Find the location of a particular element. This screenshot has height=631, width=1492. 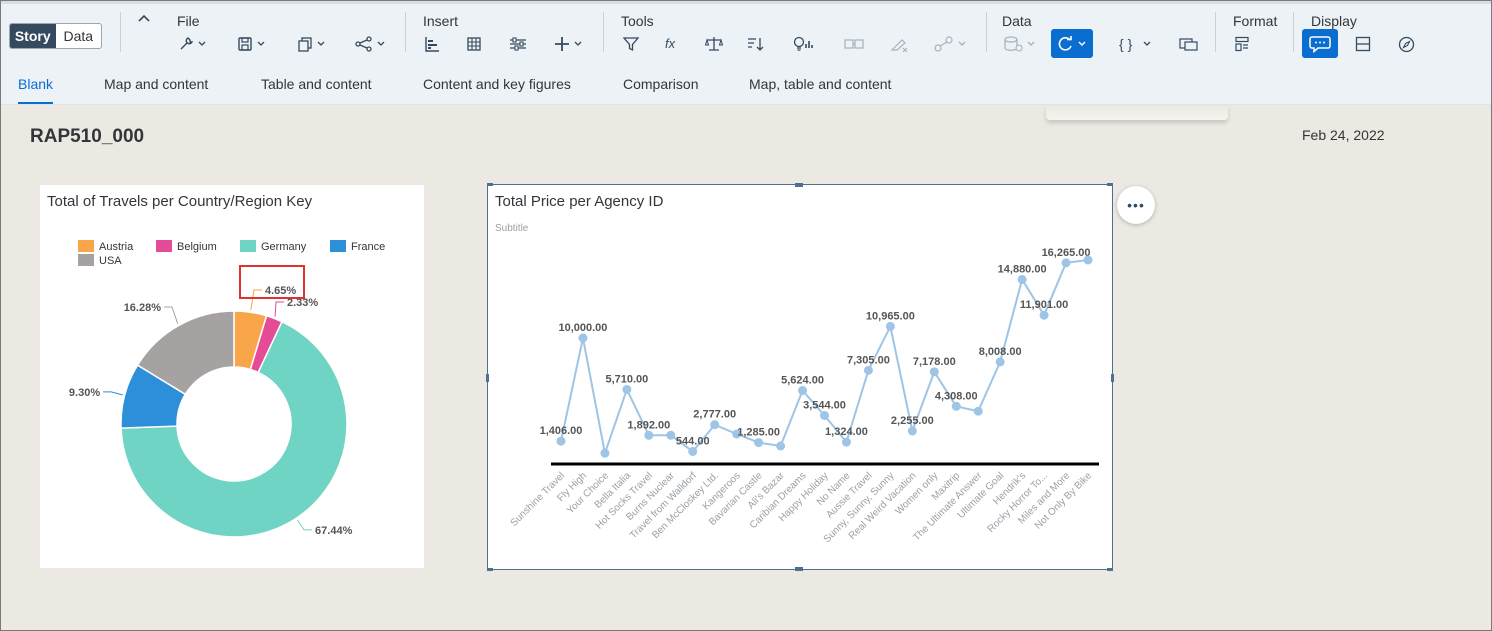

panel-layout-icon is located at coordinates (1363, 44).